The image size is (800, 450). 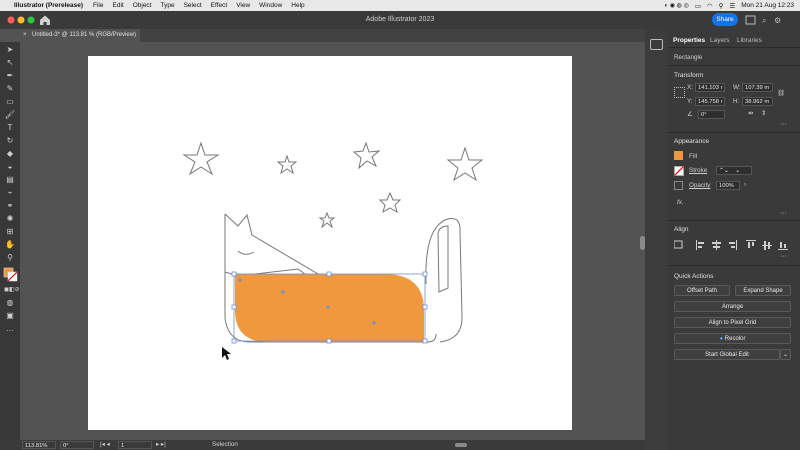 What do you see at coordinates (10, 193) in the screenshot?
I see `eyedropper-tool-icon: ⌁` at bounding box center [10, 193].